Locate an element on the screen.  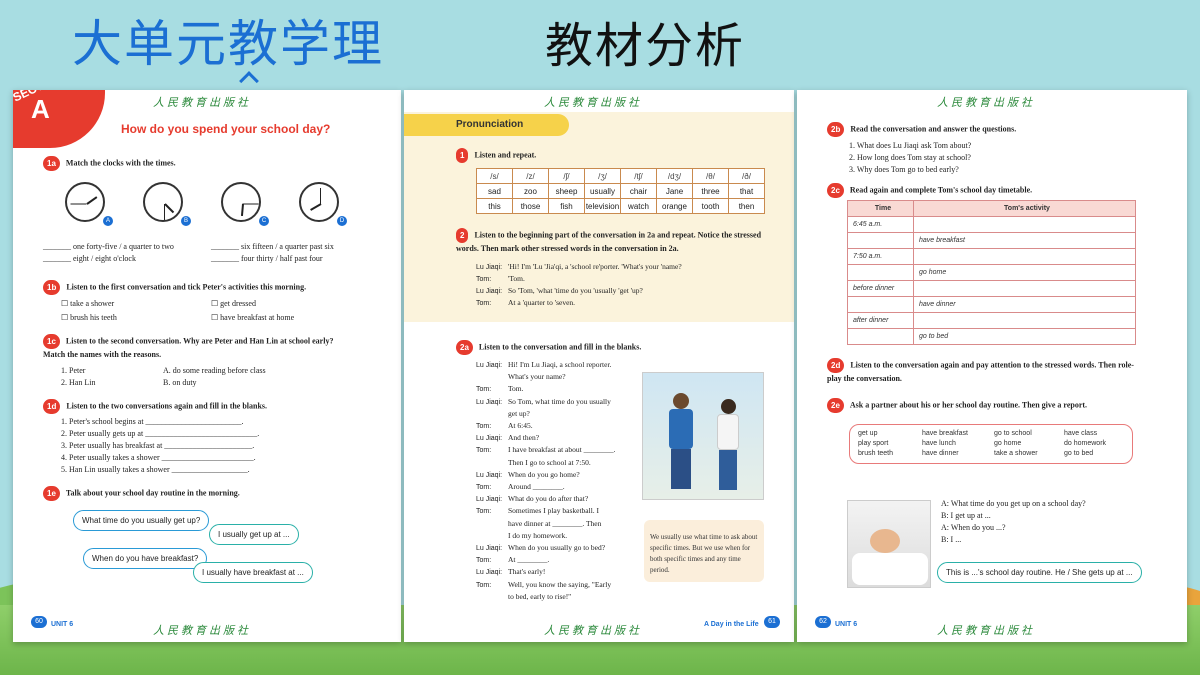
clock-label: A is located at coordinates (108, 221).